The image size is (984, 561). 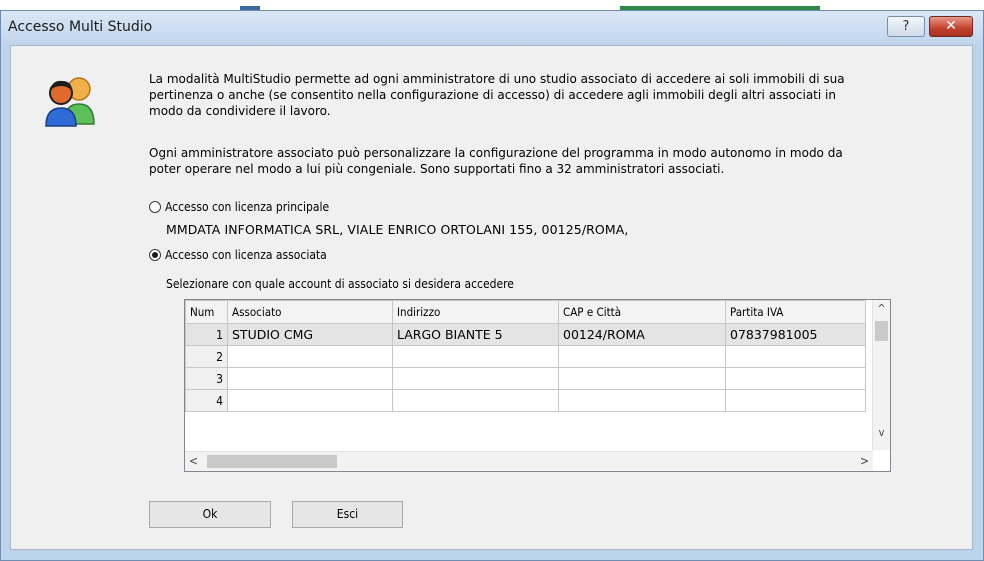 I want to click on help-button: ?, so click(x=906, y=26).